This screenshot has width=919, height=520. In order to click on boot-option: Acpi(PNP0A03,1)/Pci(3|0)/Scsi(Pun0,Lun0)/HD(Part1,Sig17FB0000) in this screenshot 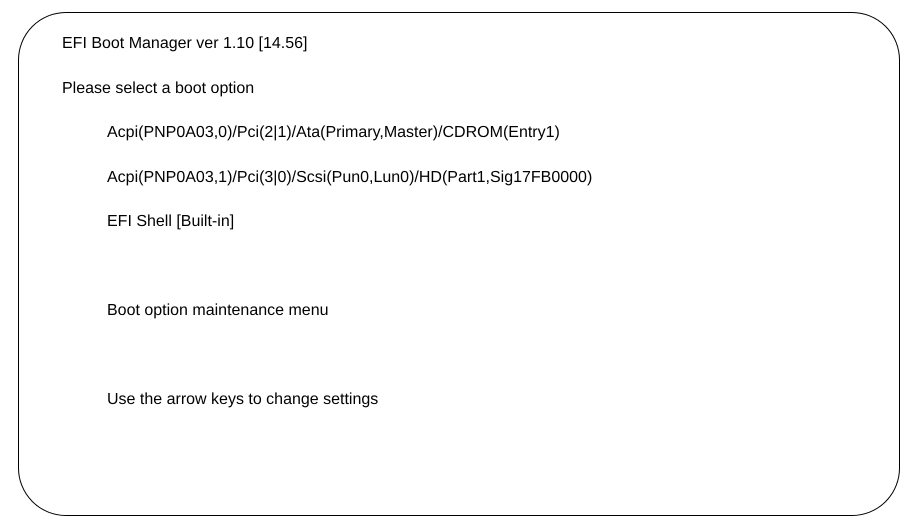, I will do `click(349, 178)`.